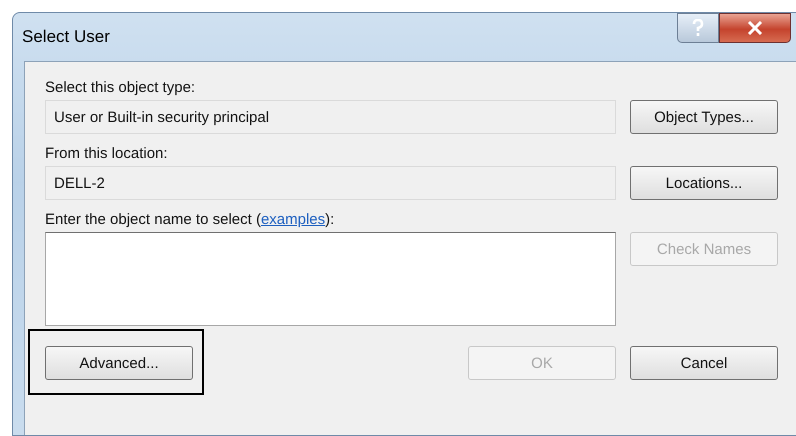 This screenshot has height=436, width=796. I want to click on examples-link: examples, so click(293, 219).